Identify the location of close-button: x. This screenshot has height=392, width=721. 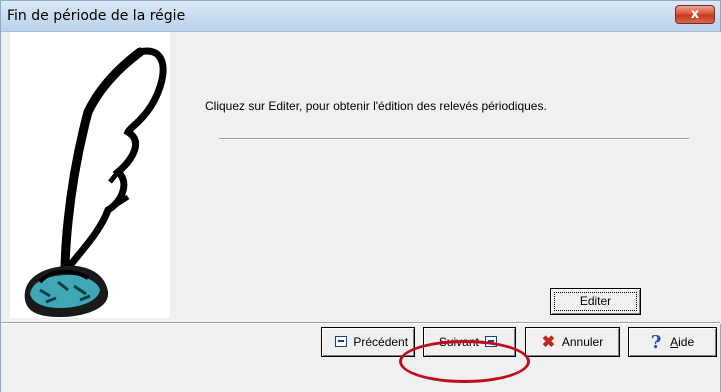
(695, 14).